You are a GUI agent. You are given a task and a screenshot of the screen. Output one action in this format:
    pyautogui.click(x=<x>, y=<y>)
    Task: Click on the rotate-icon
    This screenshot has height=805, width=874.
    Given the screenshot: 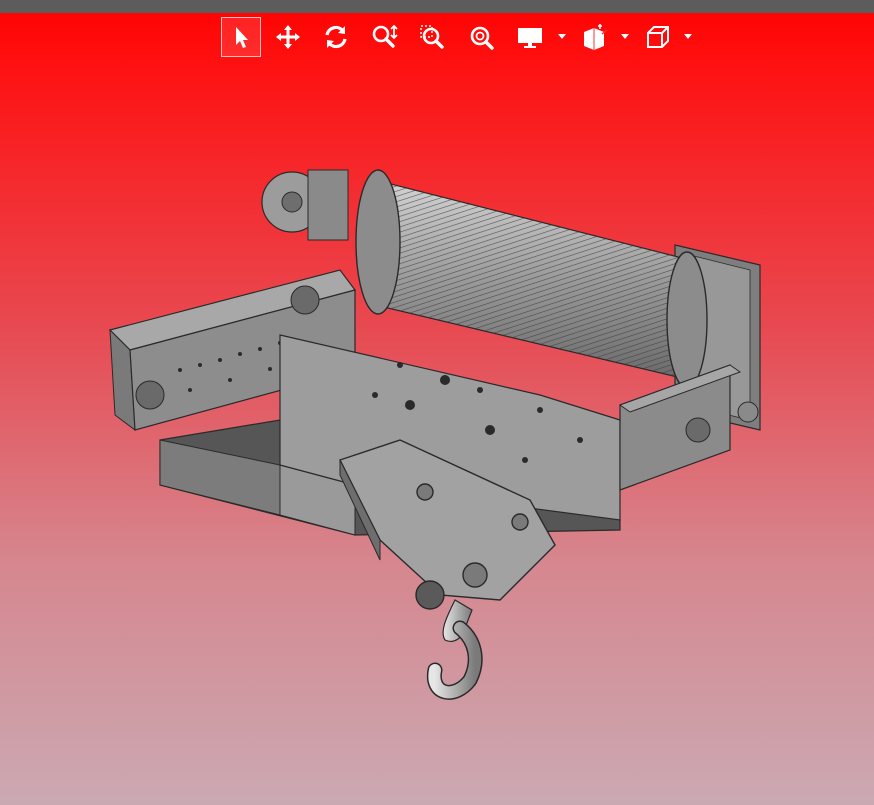 What is the action you would take?
    pyautogui.click(x=336, y=37)
    